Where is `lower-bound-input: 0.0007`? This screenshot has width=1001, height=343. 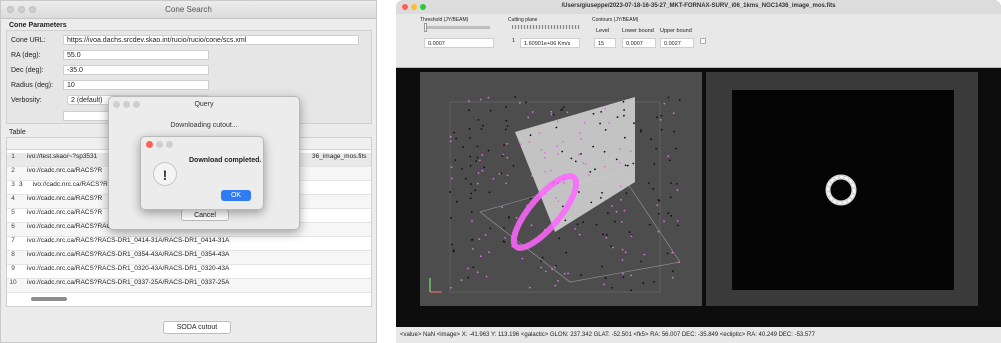
lower-bound-input: 0.0007 is located at coordinates (639, 43).